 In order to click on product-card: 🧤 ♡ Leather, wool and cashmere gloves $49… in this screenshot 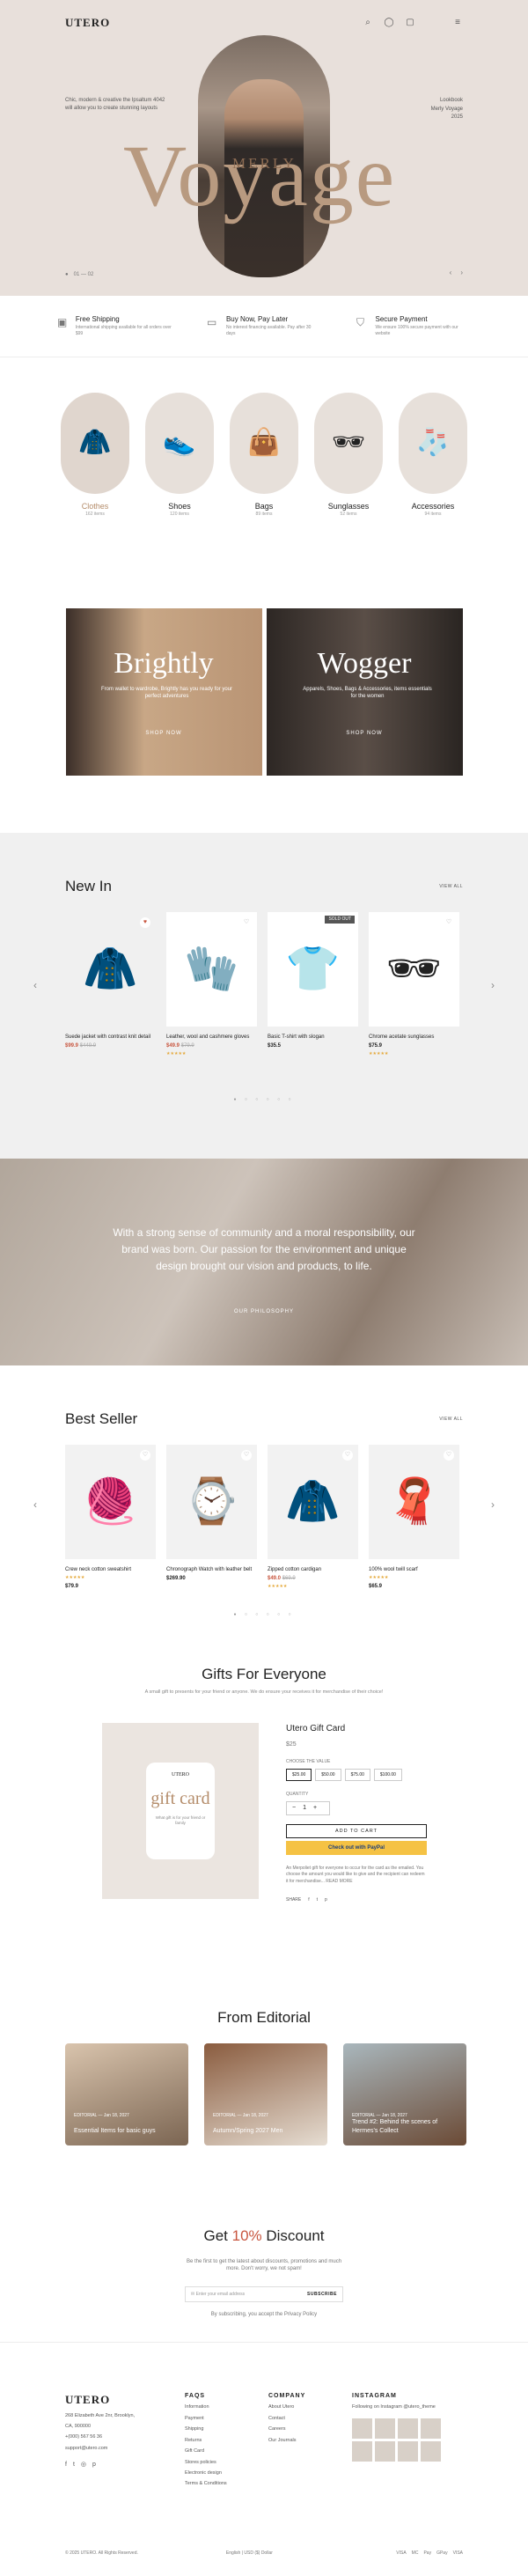, I will do `click(212, 984)`.